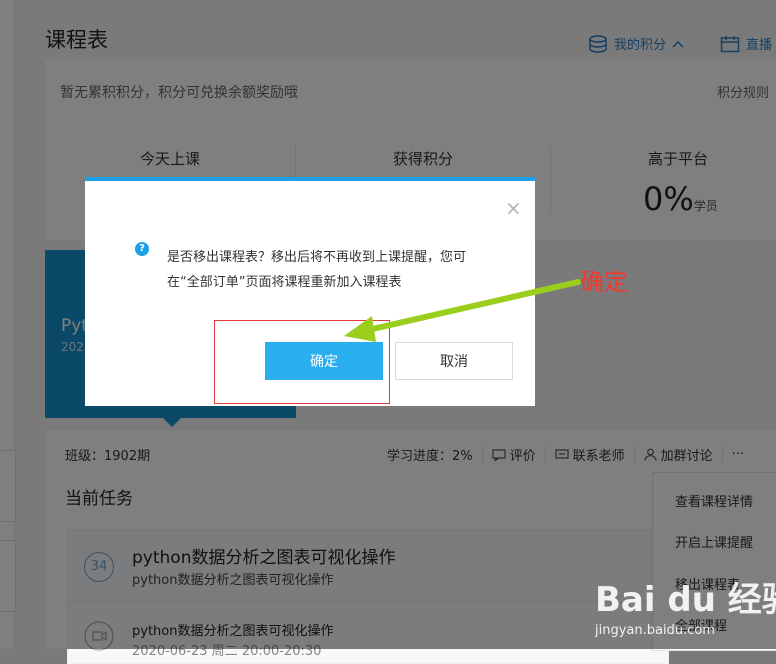 This screenshot has width=776, height=664. I want to click on watermark-brand: Bai du 经验, so click(685, 600).